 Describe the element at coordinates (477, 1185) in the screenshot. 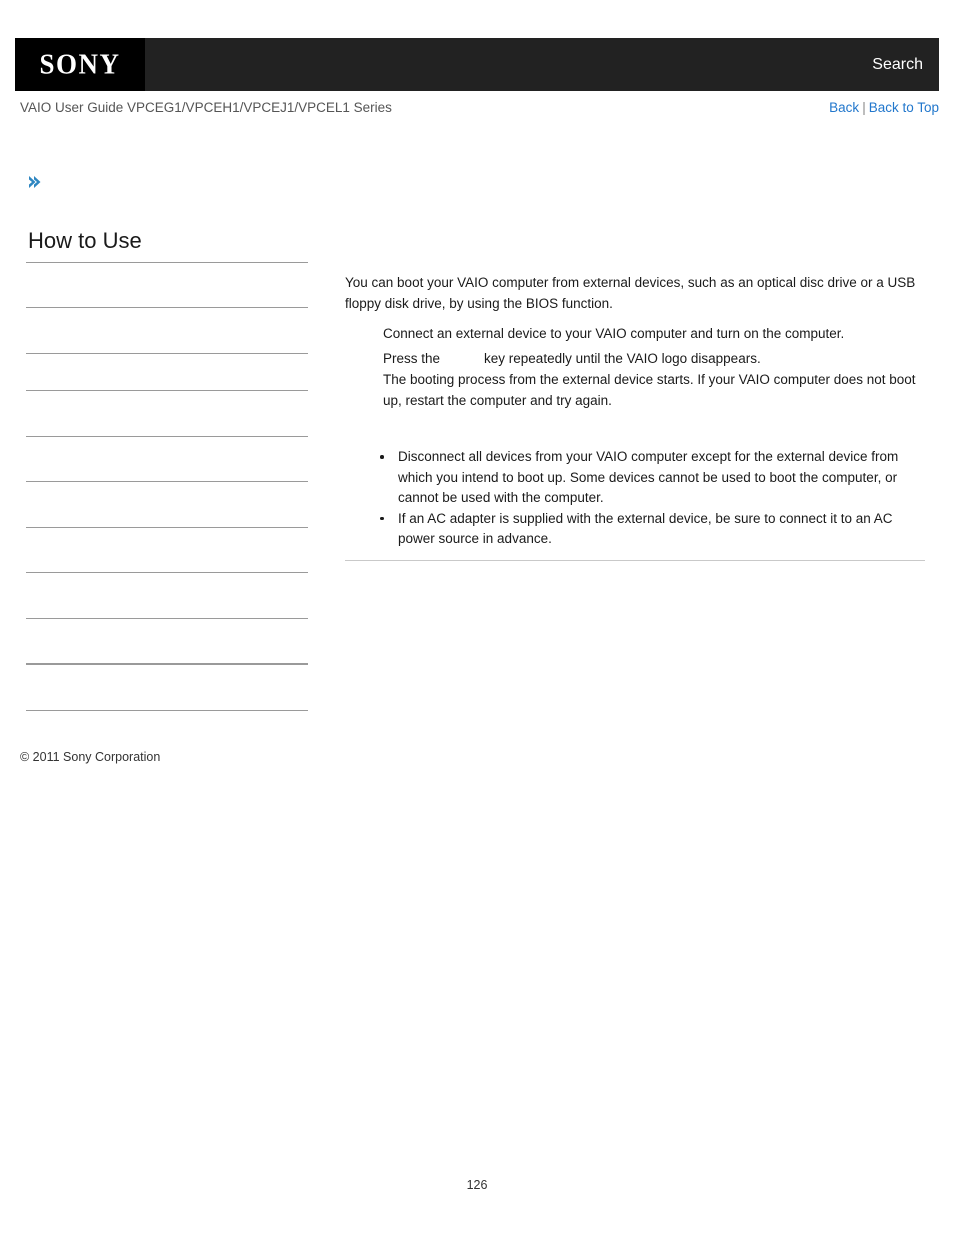

I see `page-number: 126` at that location.